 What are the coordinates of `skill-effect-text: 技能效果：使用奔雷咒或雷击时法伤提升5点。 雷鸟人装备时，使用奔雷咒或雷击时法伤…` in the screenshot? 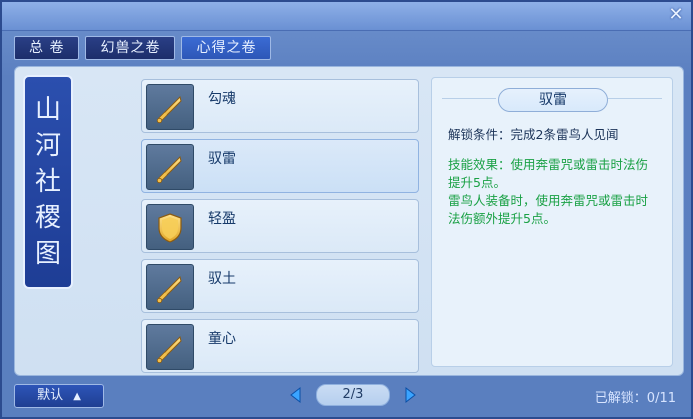 It's located at (553, 192).